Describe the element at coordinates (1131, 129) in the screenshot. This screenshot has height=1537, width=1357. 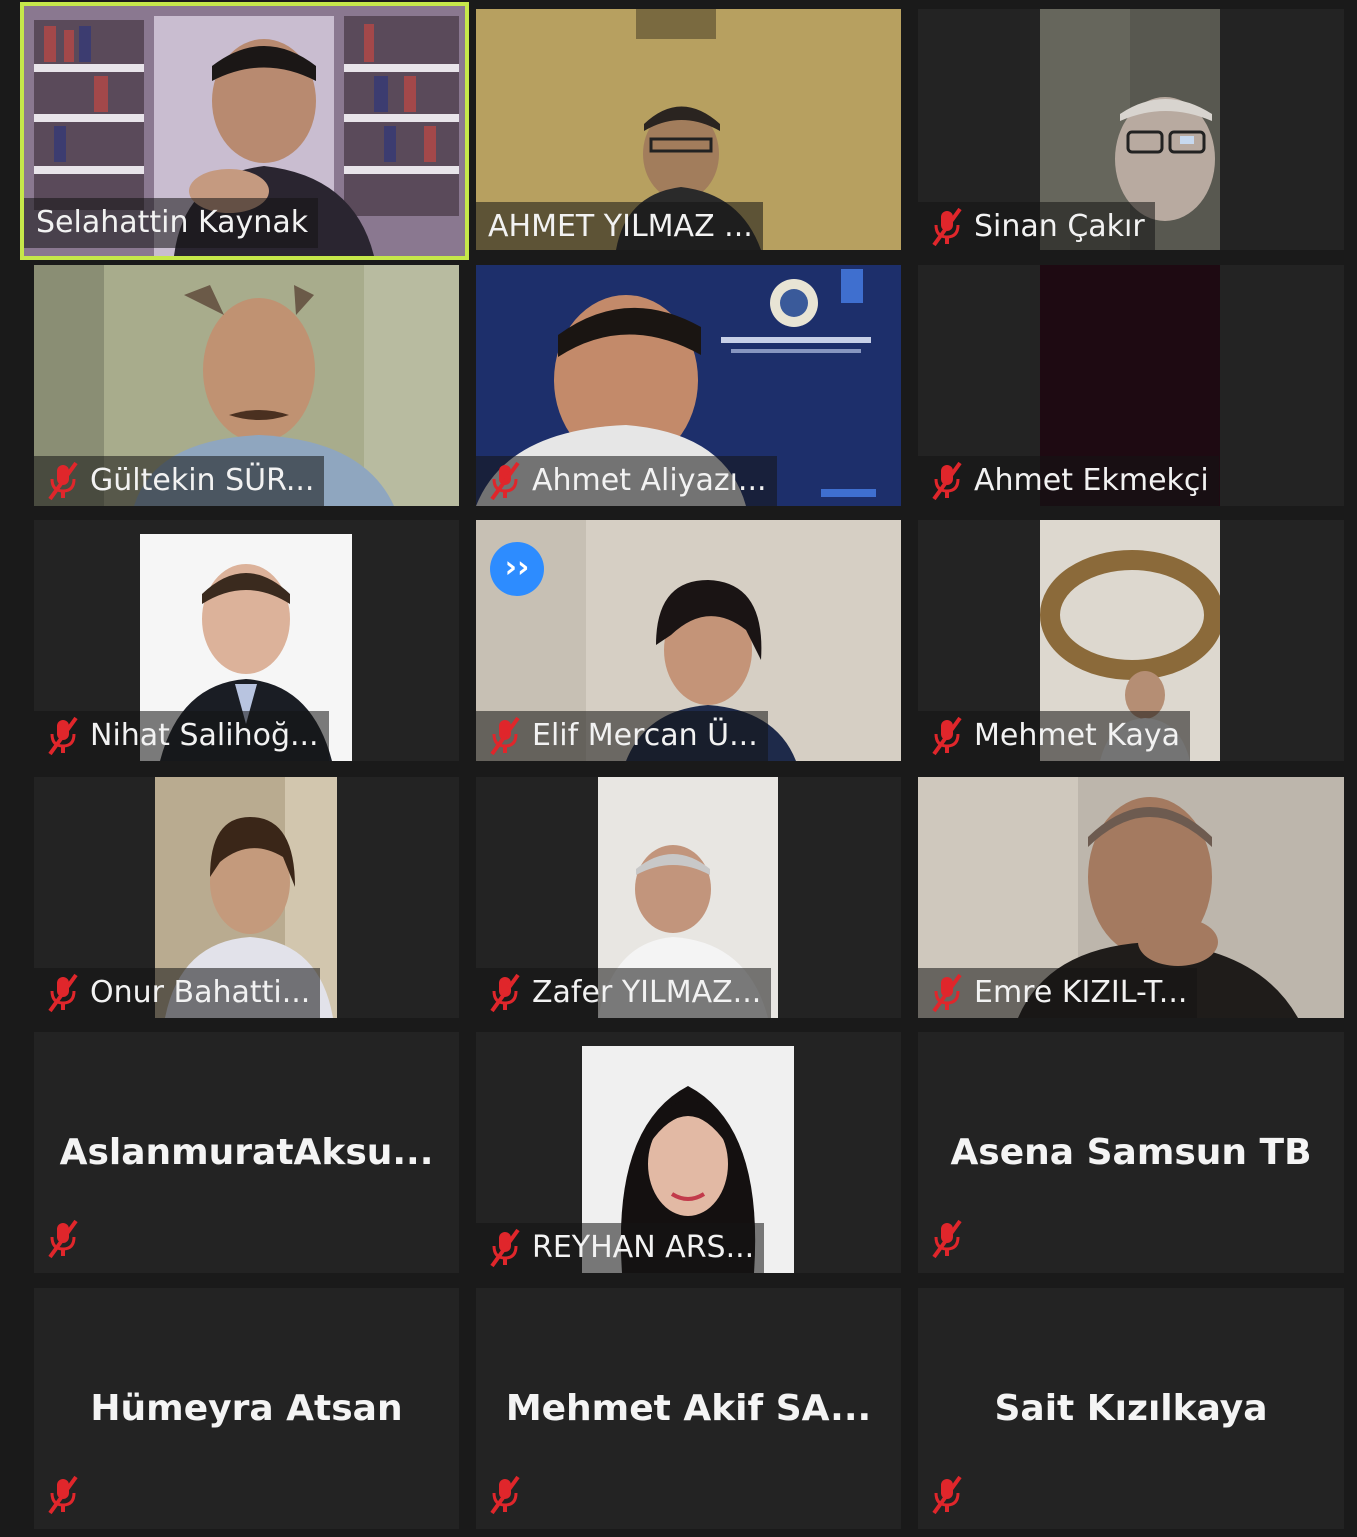
I see `video-tile-sinan-cakir: Sinan Çakır` at that location.